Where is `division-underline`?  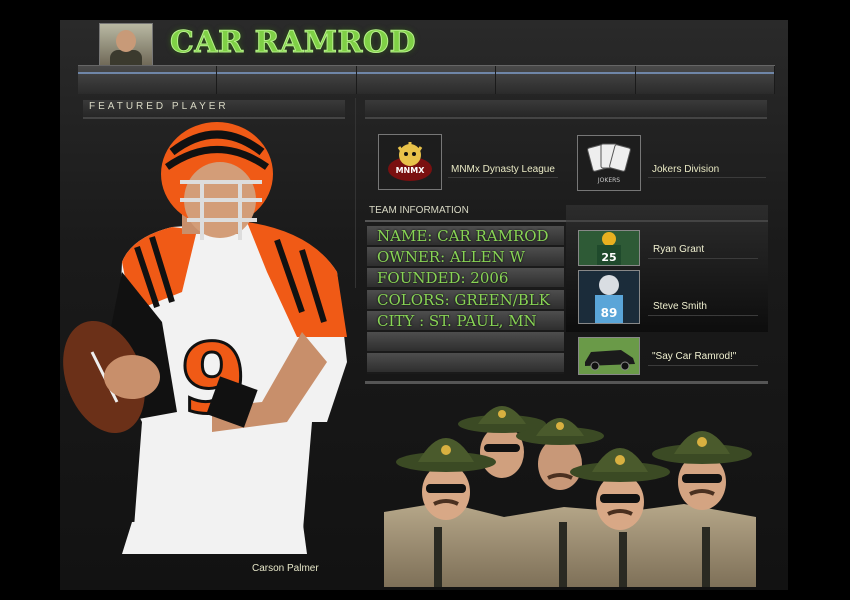 division-underline is located at coordinates (707, 177).